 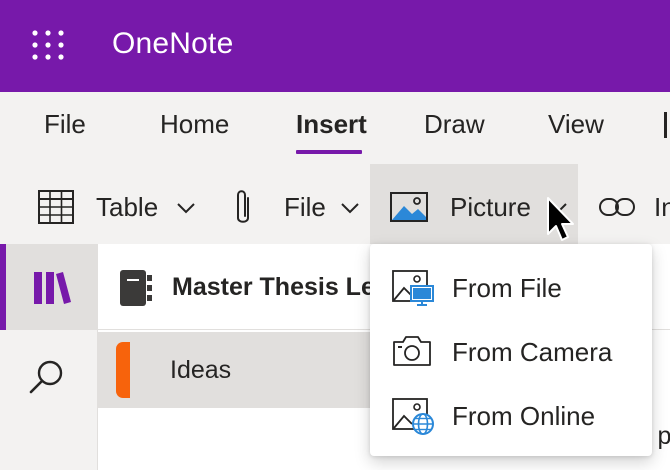 I want to click on menu-item-from-camera: From Camera, so click(x=511, y=352).